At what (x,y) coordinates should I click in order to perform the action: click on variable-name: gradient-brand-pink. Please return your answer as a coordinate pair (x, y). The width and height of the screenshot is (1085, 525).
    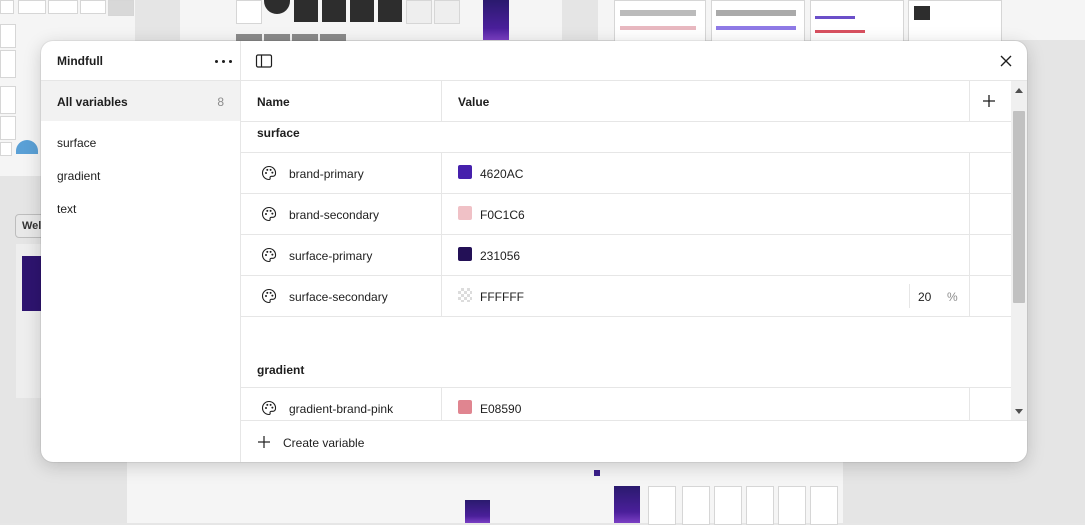
    Looking at the image, I should click on (341, 409).